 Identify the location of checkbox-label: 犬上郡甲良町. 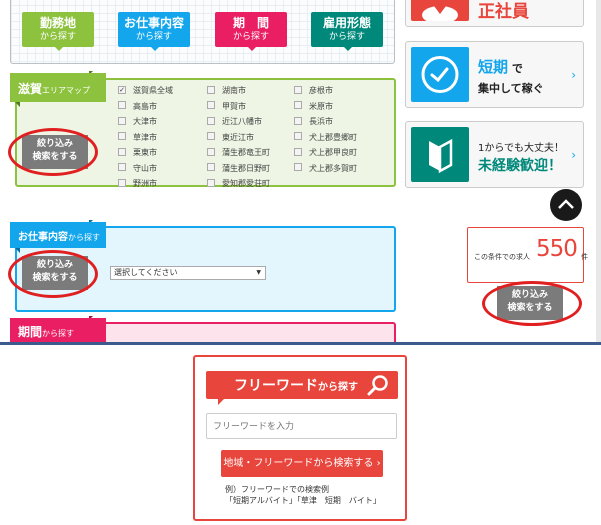
(333, 152).